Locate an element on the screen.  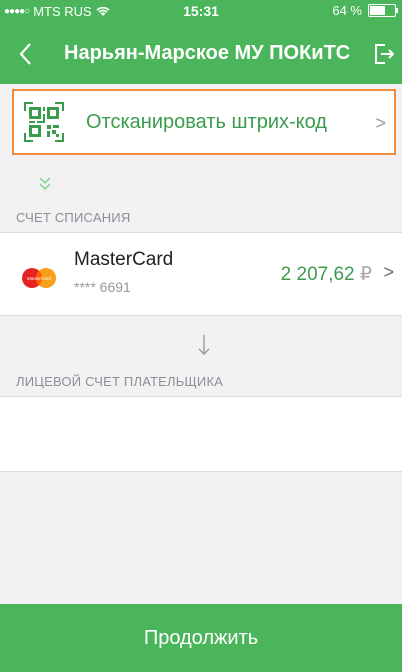
navigation-bar: Нарьян-Марское МУ ПОКиТС is located at coordinates (201, 54).